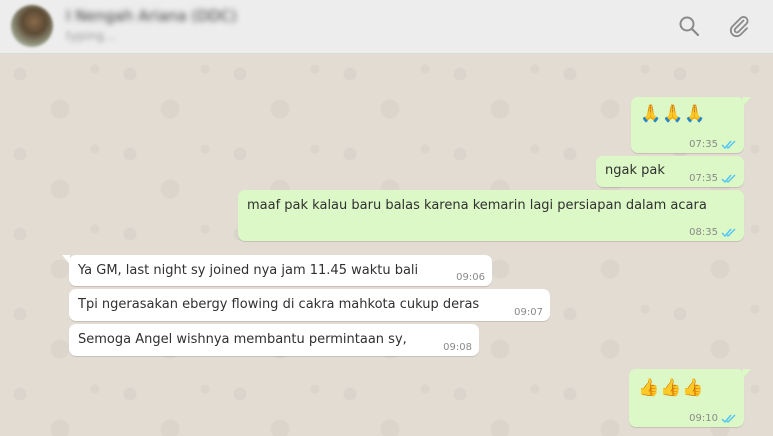  What do you see at coordinates (32, 26) in the screenshot?
I see `contact-avatar` at bounding box center [32, 26].